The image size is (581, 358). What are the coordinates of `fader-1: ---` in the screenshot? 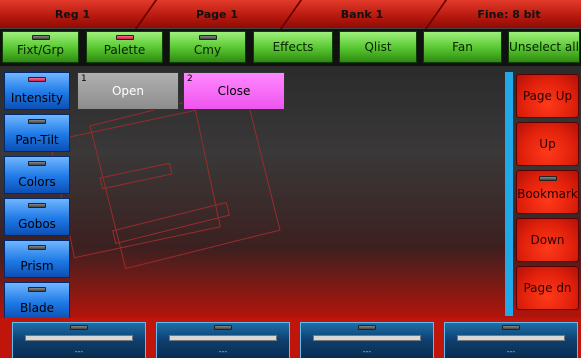 It's located at (79, 340).